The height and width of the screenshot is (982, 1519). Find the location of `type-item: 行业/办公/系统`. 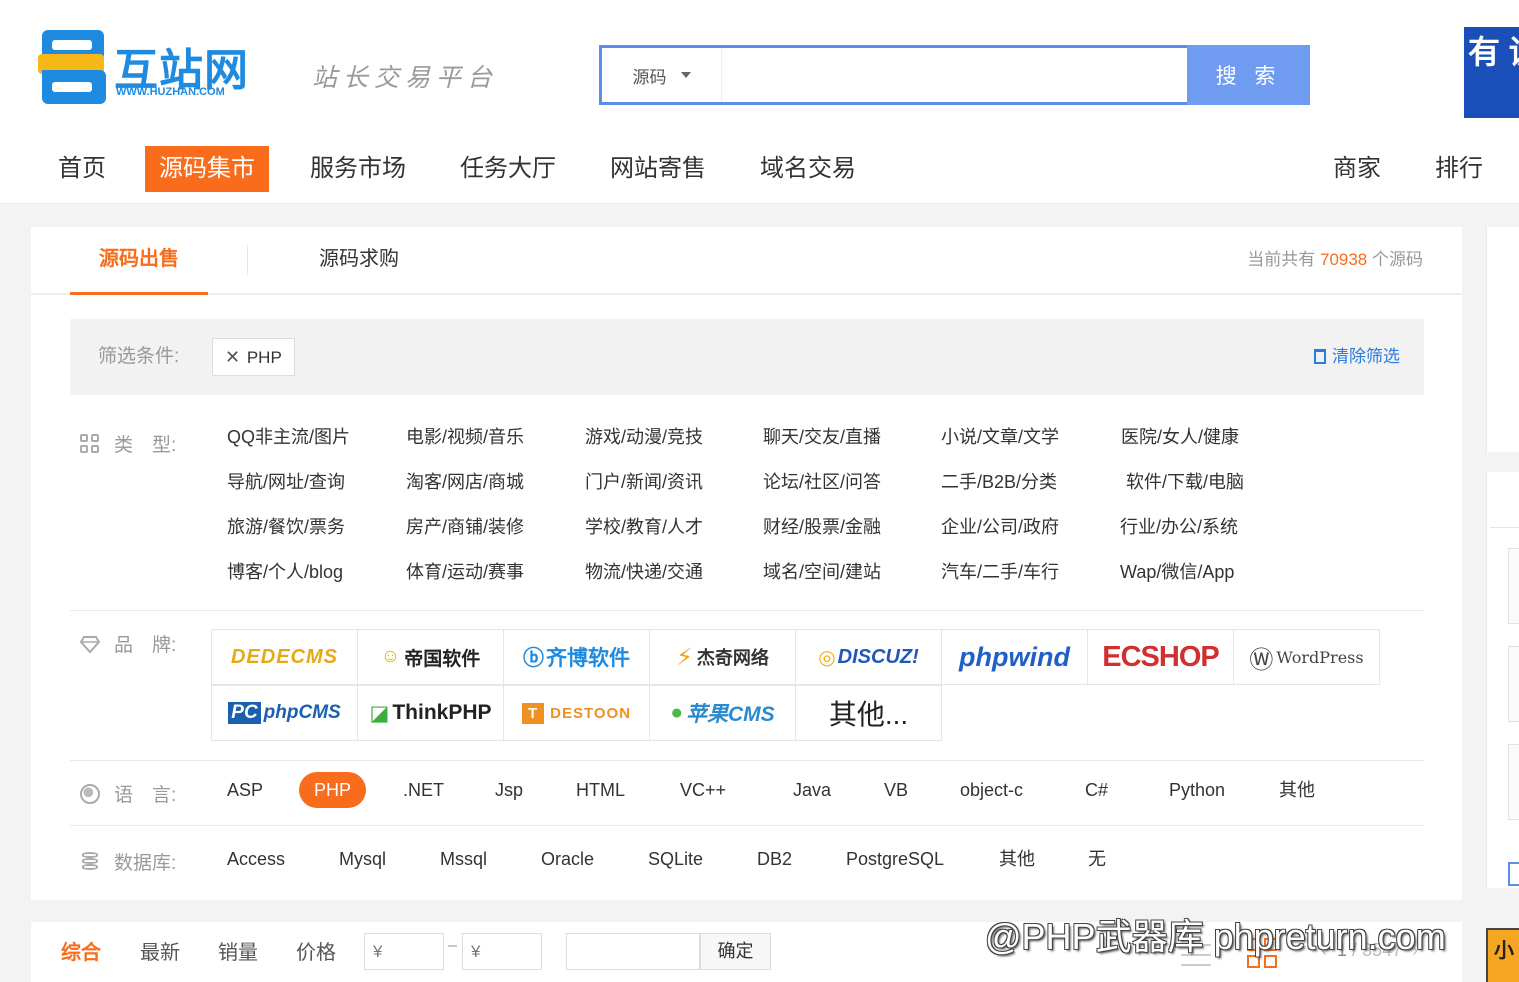

type-item: 行业/办公/系统 is located at coordinates (1179, 526).